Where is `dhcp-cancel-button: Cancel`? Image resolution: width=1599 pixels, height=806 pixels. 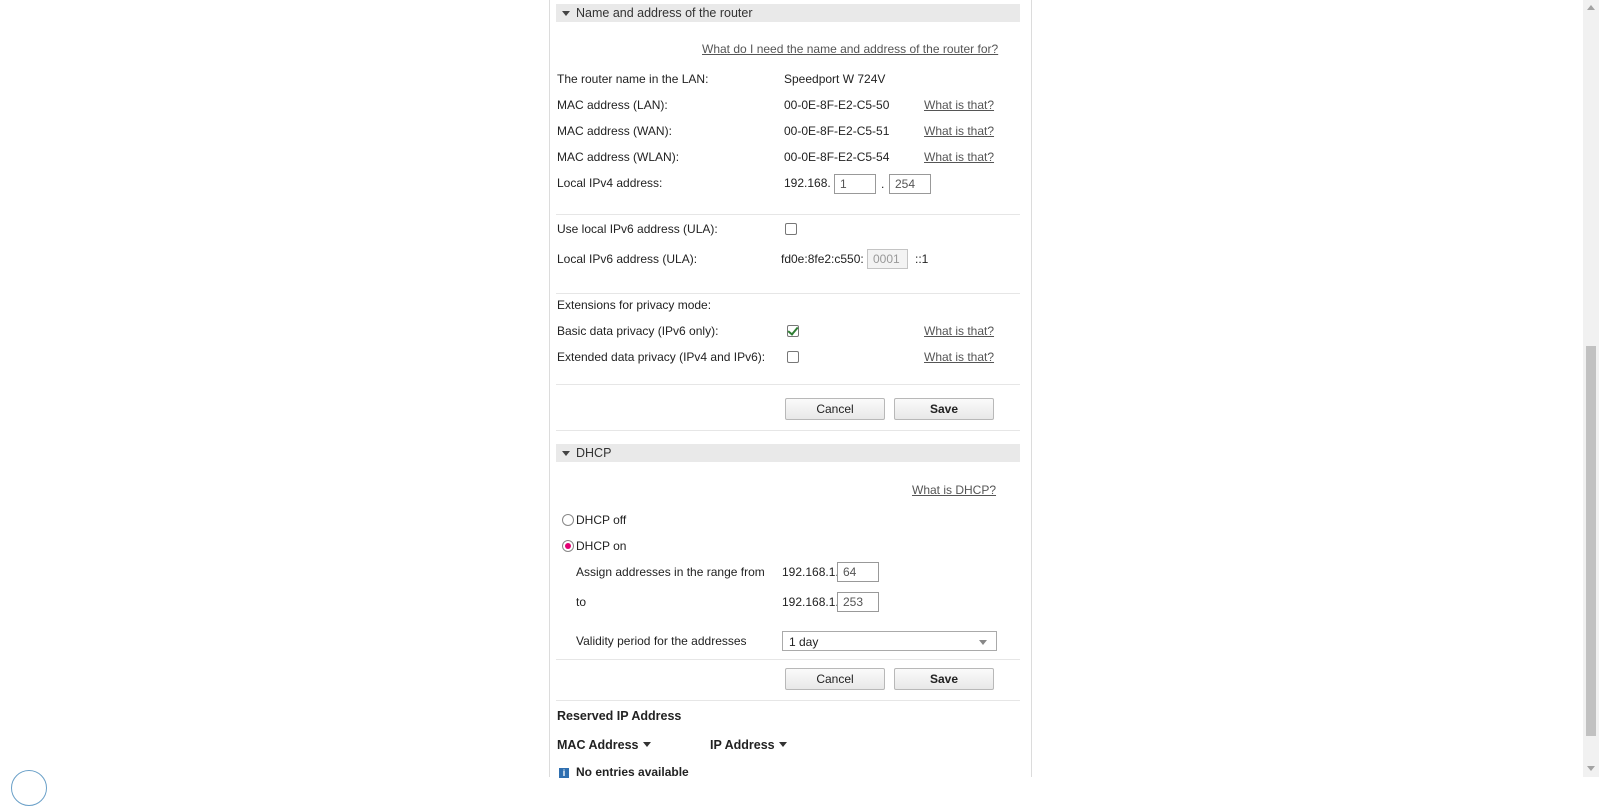
dhcp-cancel-button: Cancel is located at coordinates (835, 679).